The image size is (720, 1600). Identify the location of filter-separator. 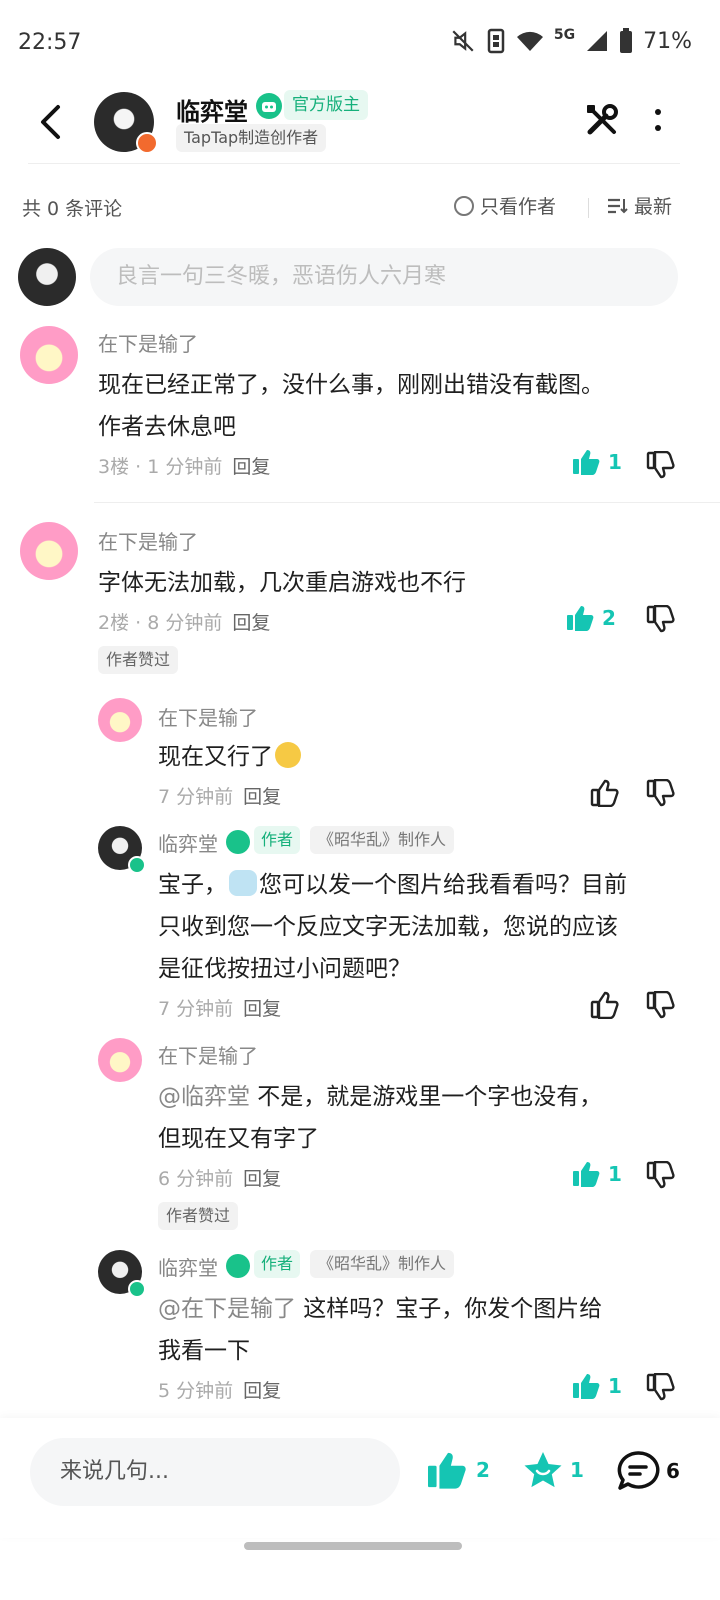
(588, 208).